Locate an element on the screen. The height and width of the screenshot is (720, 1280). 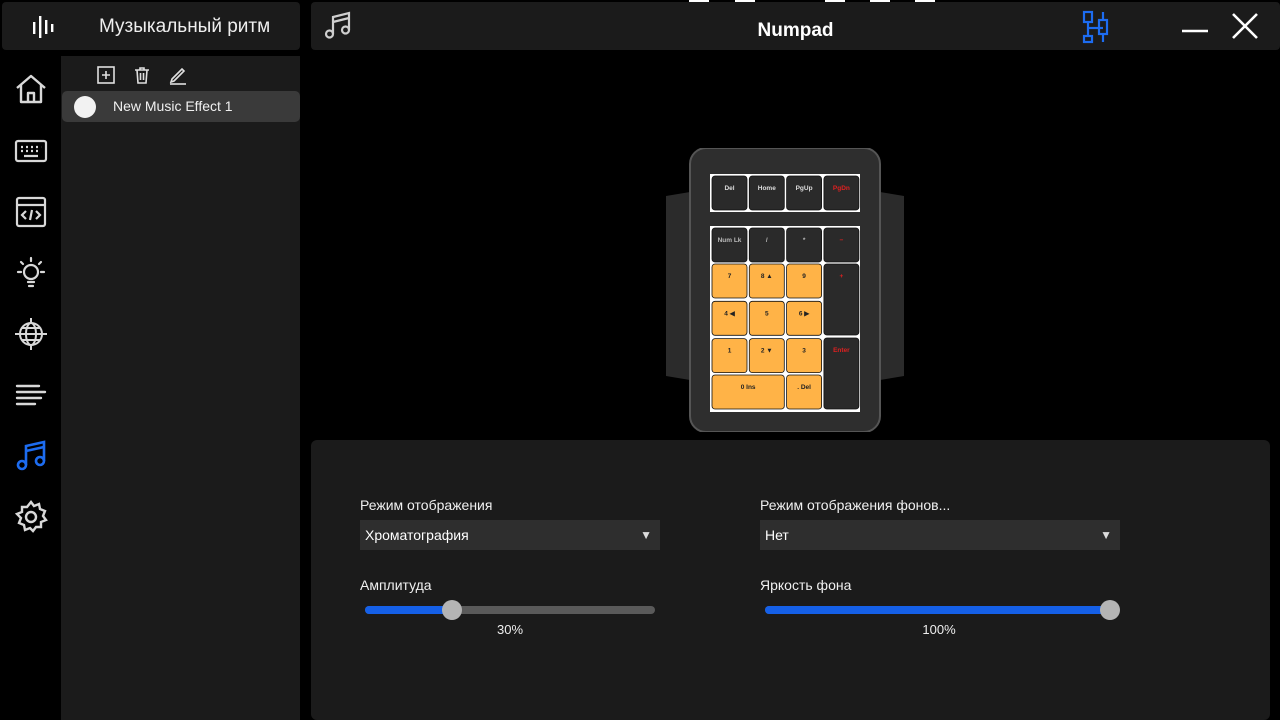
device-name: Numpad is located at coordinates (795, 30).